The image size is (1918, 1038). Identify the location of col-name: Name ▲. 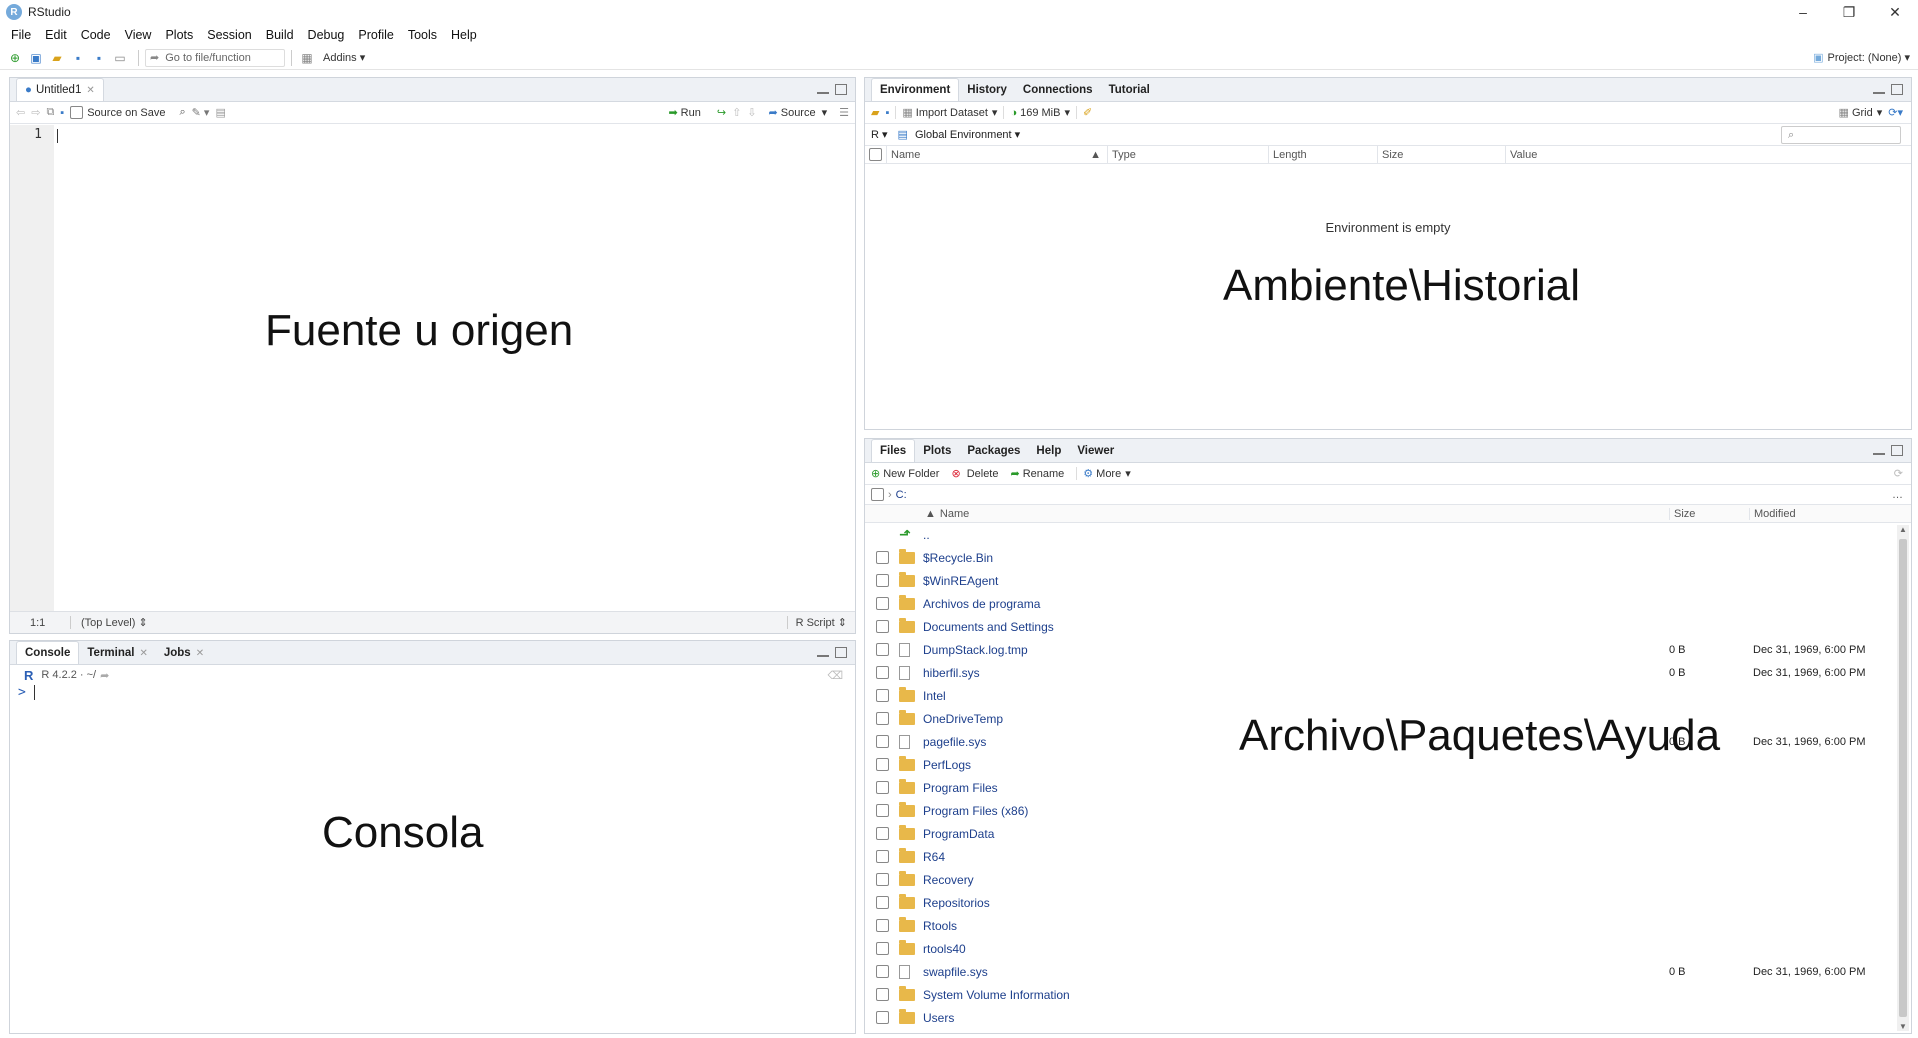
(997, 154).